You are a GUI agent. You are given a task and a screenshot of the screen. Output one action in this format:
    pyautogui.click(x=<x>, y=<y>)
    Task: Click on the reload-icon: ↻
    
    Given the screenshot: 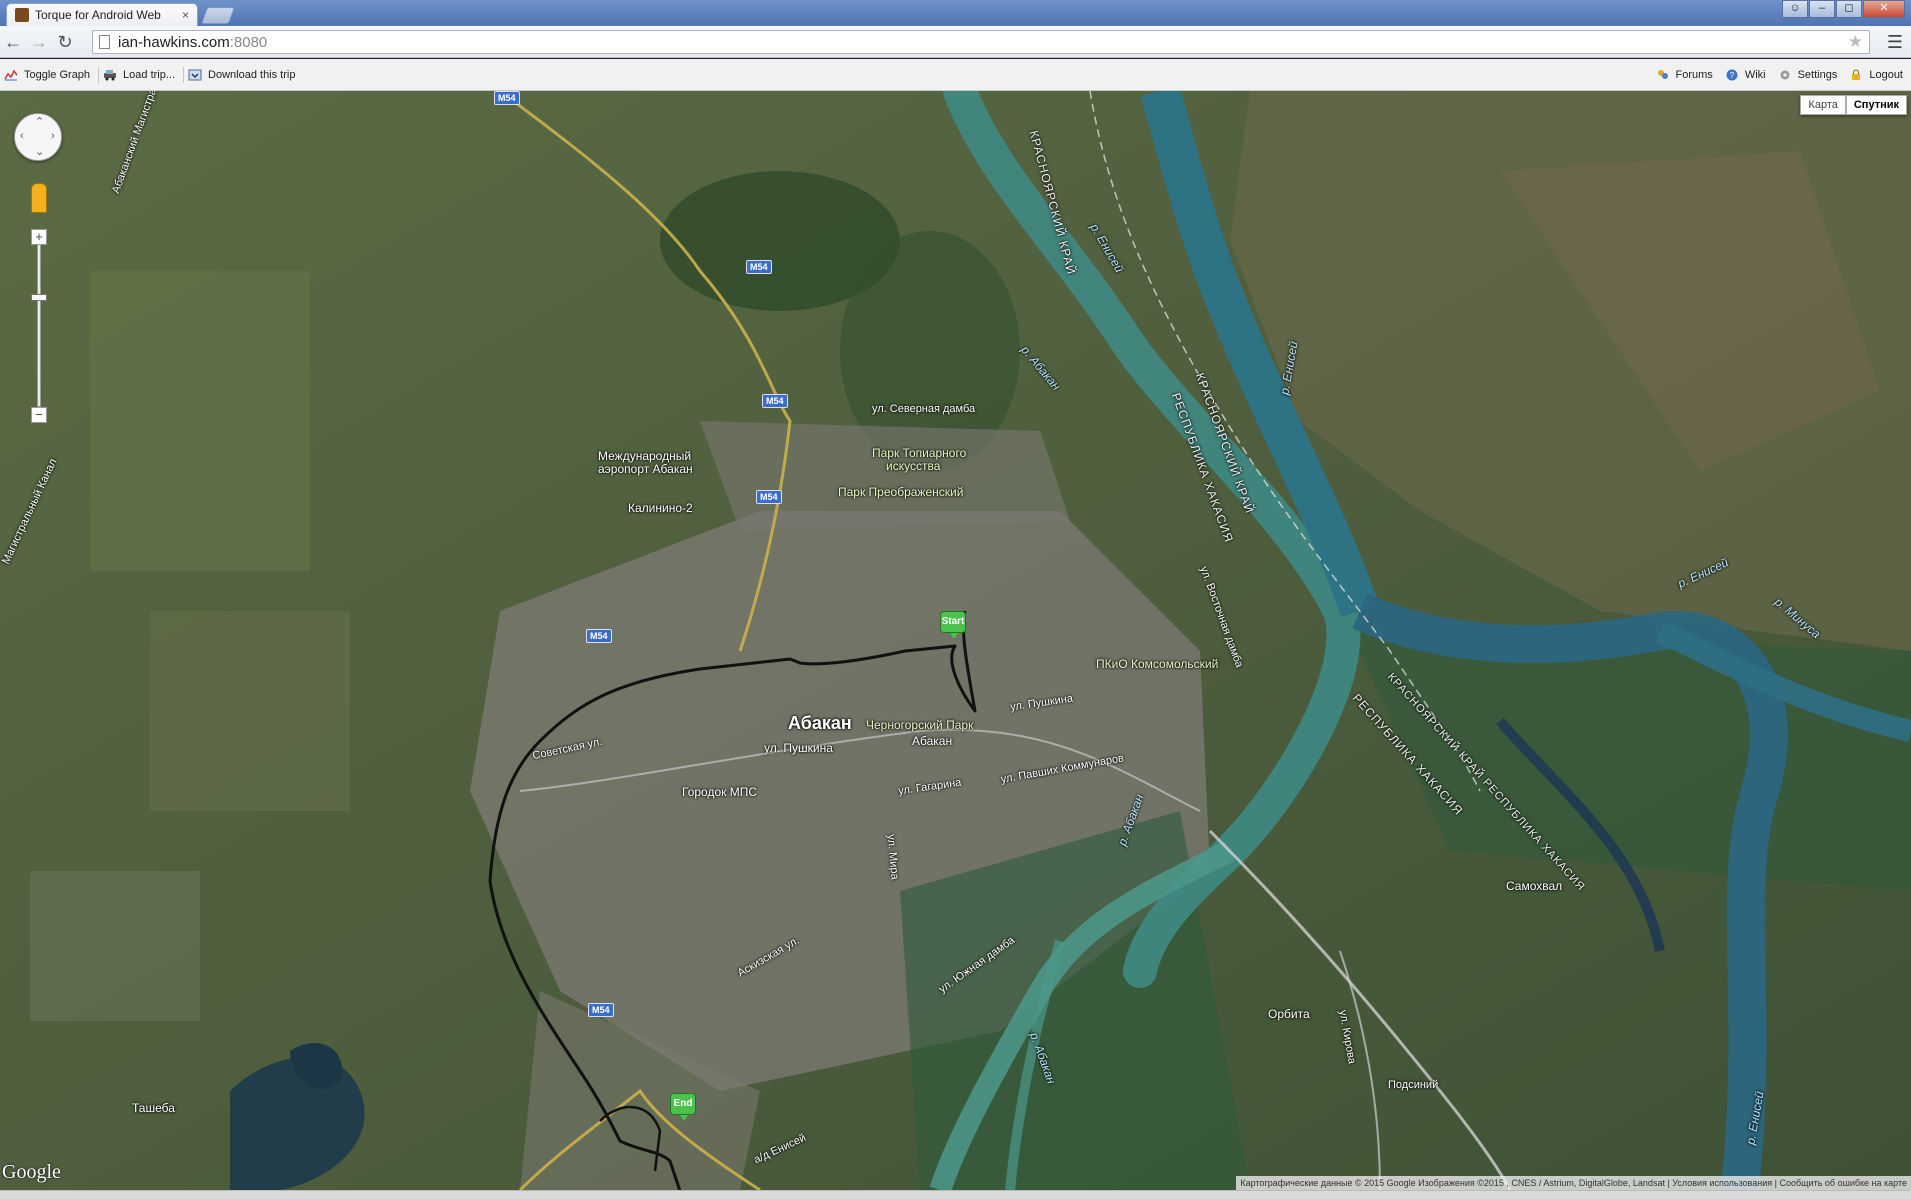 What is the action you would take?
    pyautogui.click(x=65, y=42)
    